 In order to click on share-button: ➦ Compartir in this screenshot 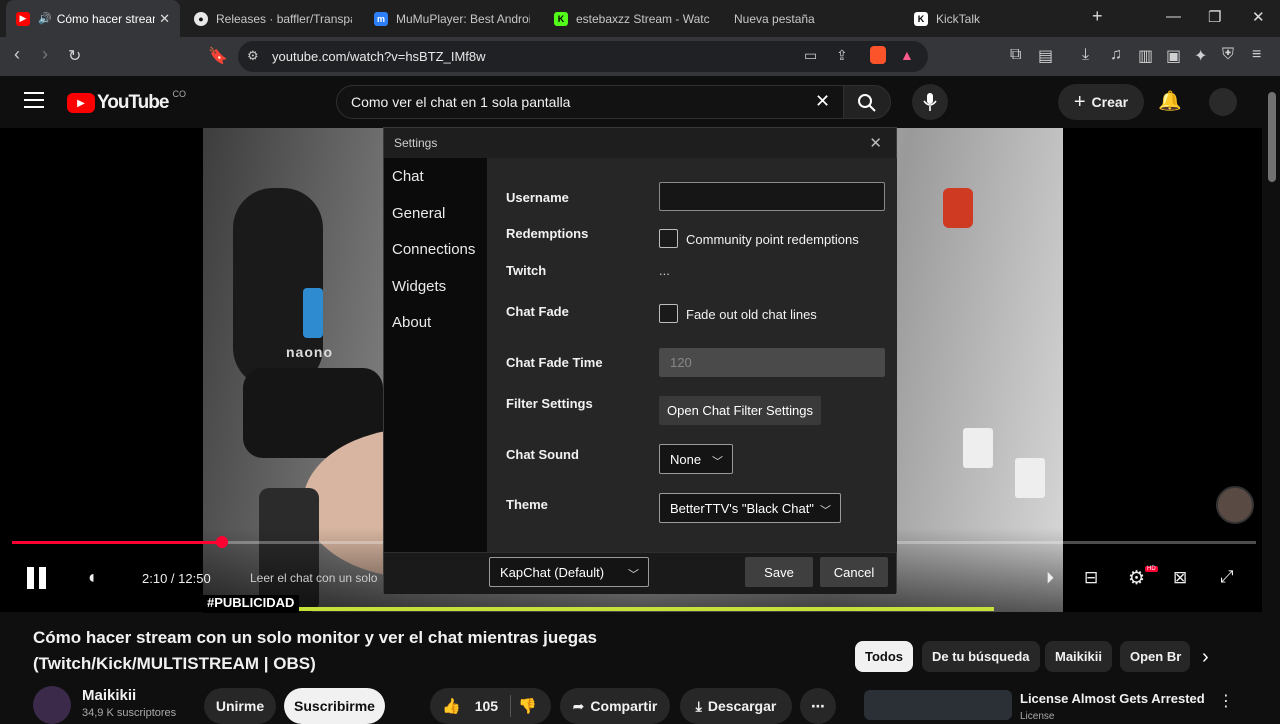, I will do `click(615, 706)`.